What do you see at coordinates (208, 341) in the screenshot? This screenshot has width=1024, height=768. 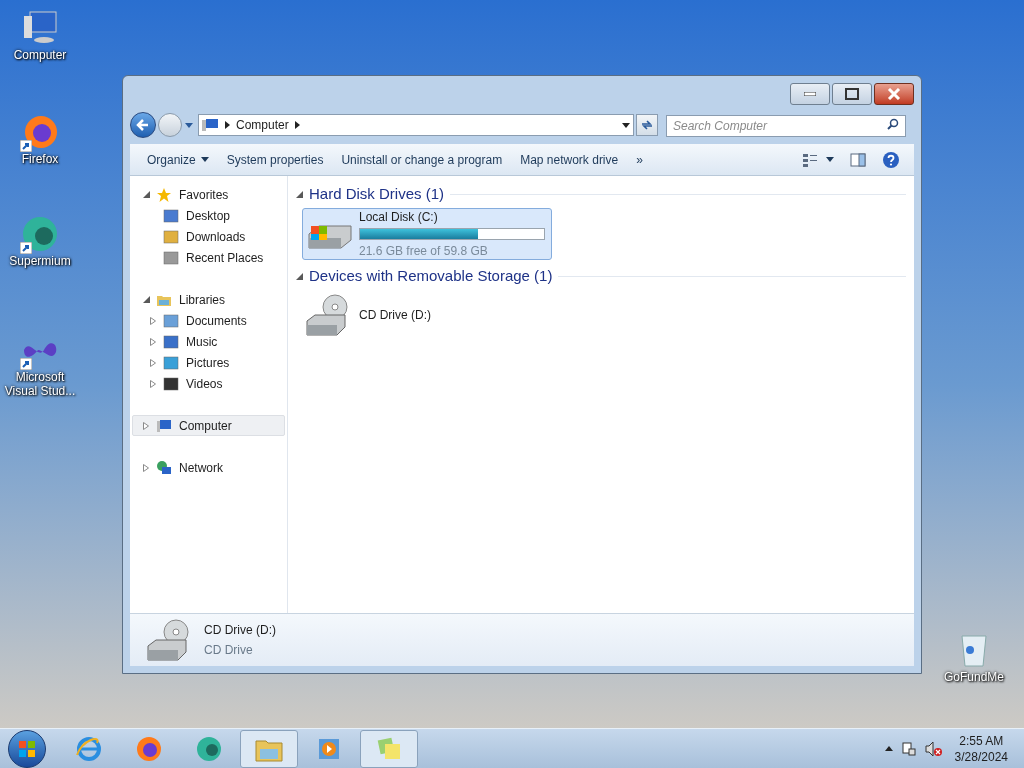 I see `nav-item: Music` at bounding box center [208, 341].